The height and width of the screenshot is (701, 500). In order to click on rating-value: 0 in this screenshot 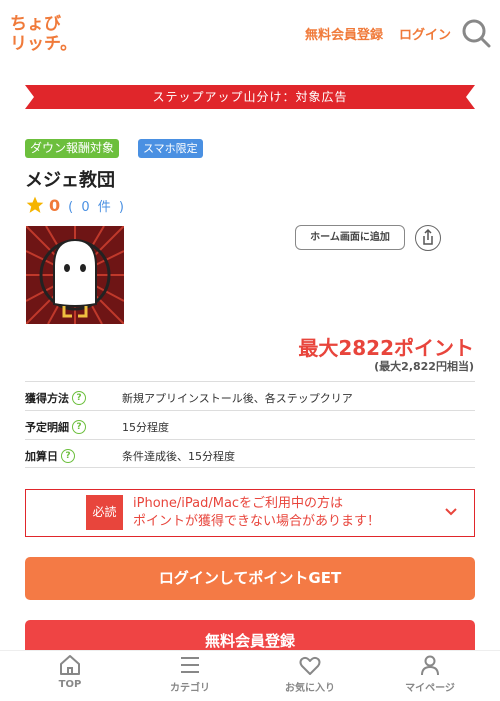, I will do `click(55, 205)`.